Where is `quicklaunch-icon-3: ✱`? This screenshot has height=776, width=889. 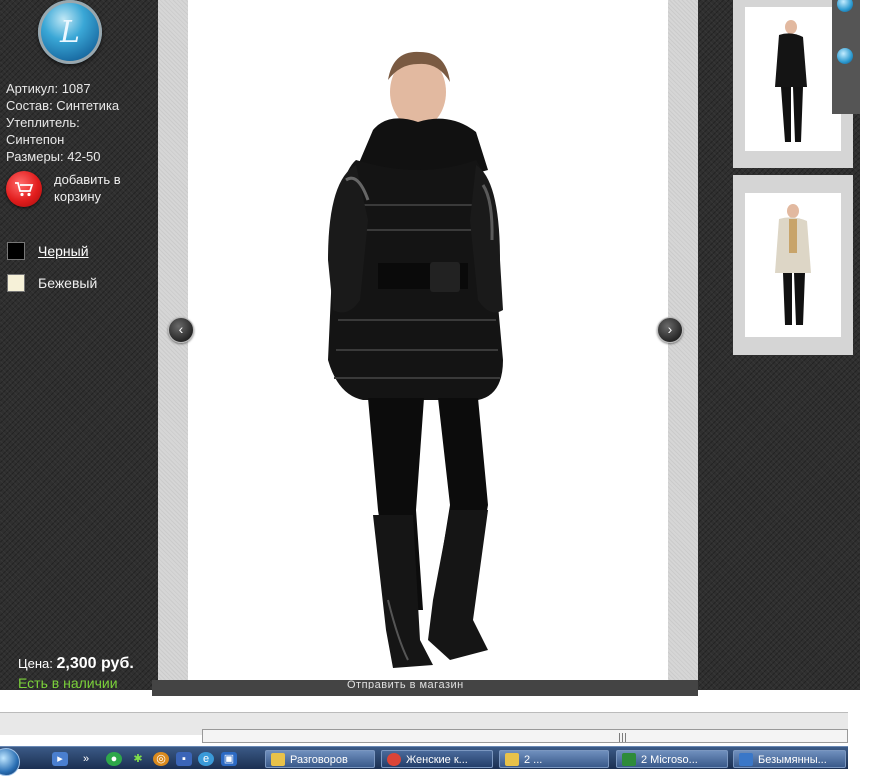
quicklaunch-icon-3: ✱ is located at coordinates (138, 759).